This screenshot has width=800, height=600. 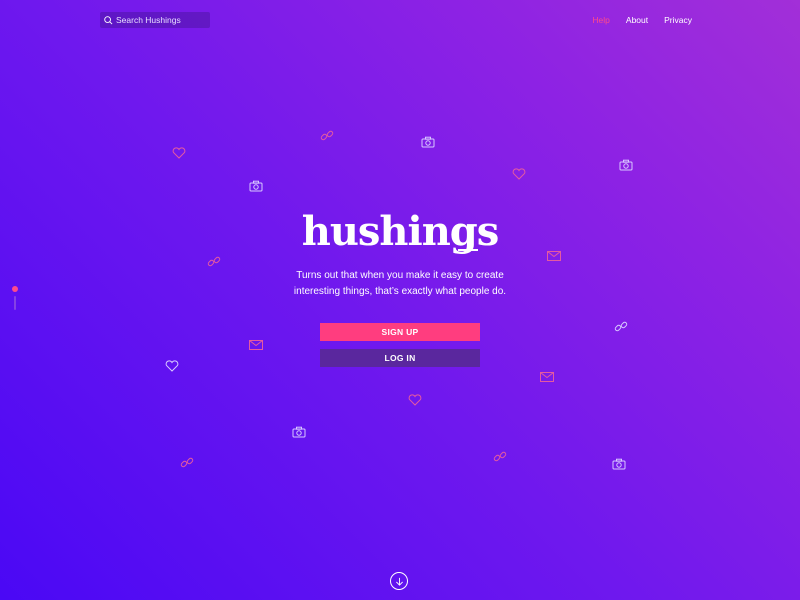 What do you see at coordinates (678, 20) in the screenshot?
I see `nav-privacy-link: Privacy` at bounding box center [678, 20].